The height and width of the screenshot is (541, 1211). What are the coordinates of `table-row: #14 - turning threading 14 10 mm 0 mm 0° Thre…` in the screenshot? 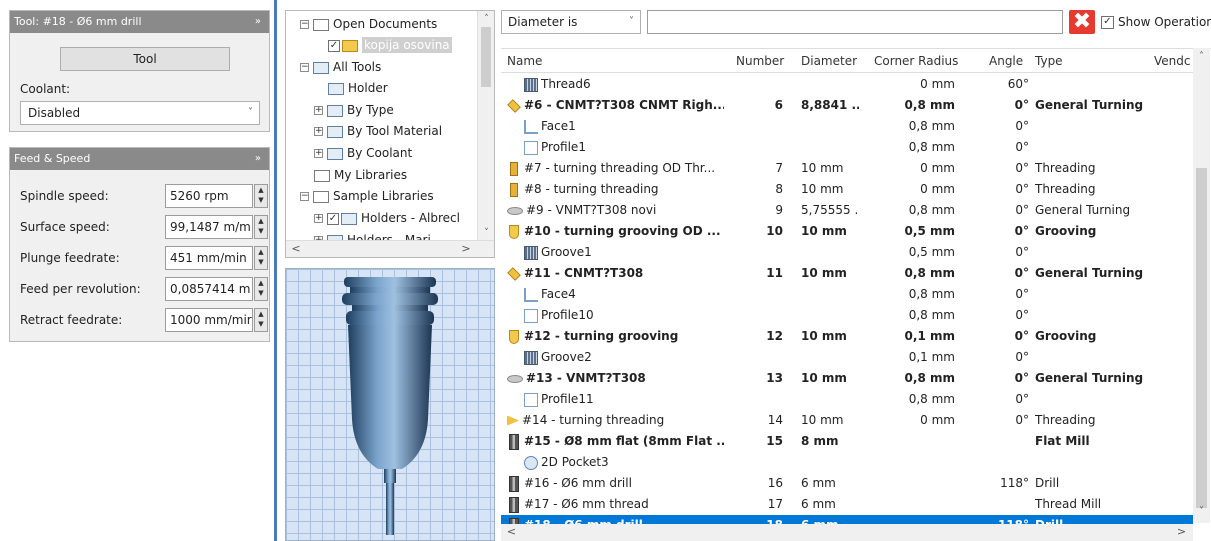 It's located at (847, 420).